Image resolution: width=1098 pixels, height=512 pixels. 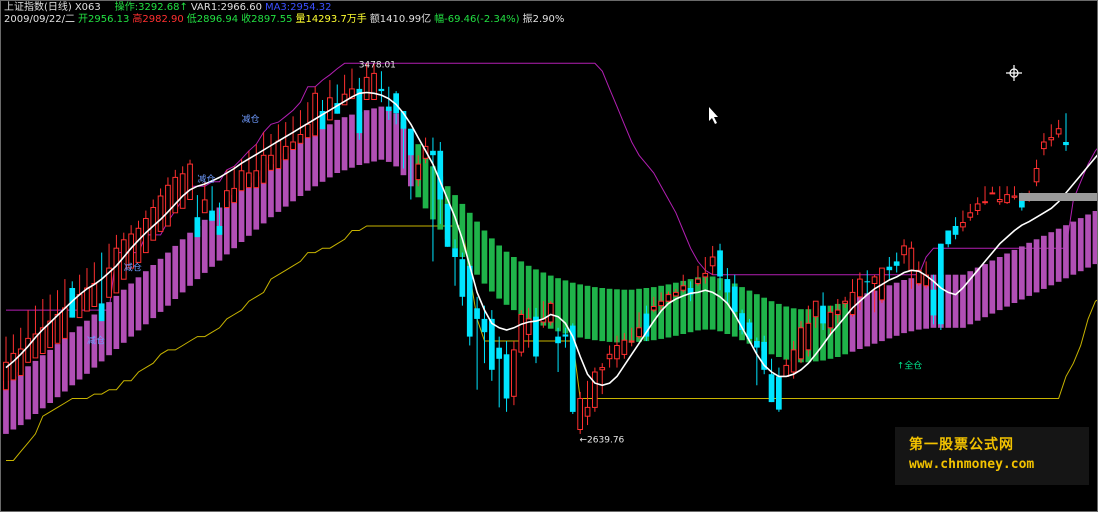 What do you see at coordinates (331, 19) in the screenshot?
I see `volume-value: 量14293.7万手` at bounding box center [331, 19].